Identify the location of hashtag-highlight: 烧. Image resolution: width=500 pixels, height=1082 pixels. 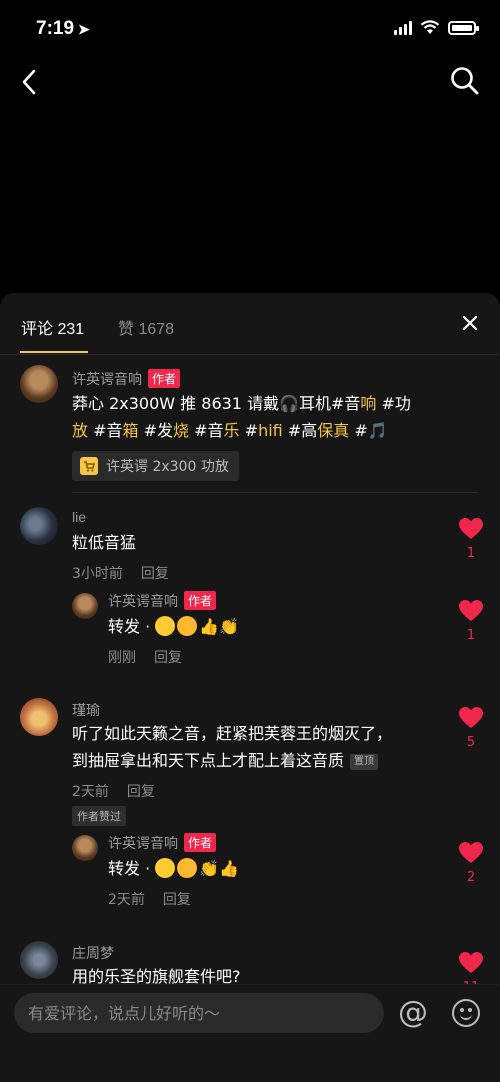
(181, 430).